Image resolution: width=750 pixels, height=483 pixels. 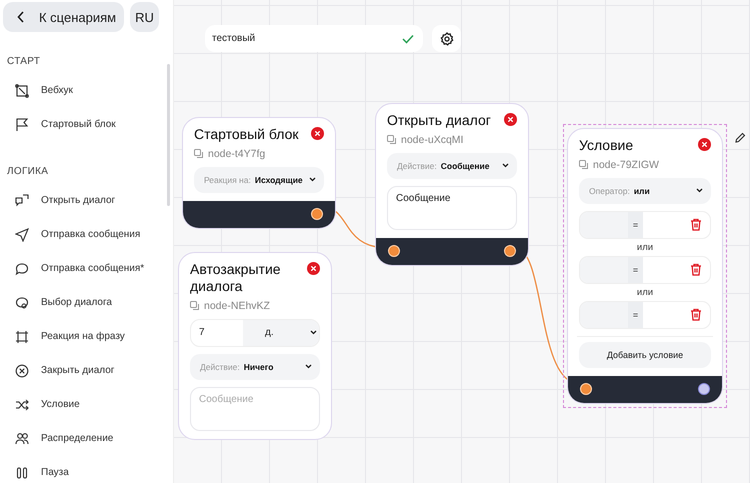 What do you see at coordinates (255, 367) in the screenshot?
I see `select-field: Действие: Ничего` at bounding box center [255, 367].